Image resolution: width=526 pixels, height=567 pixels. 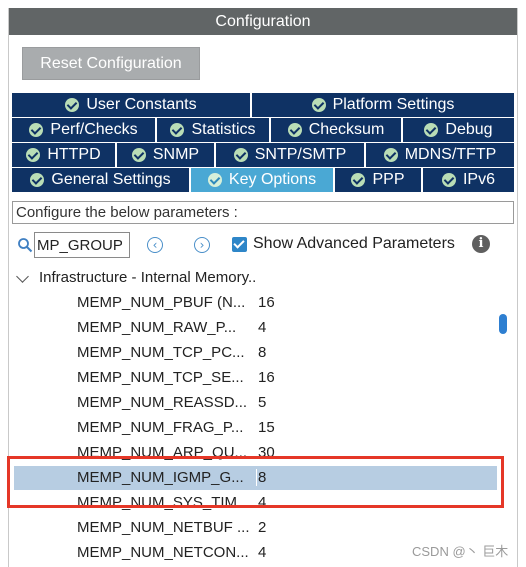 I want to click on tab-platform-settings: Platform Settings, so click(x=383, y=105).